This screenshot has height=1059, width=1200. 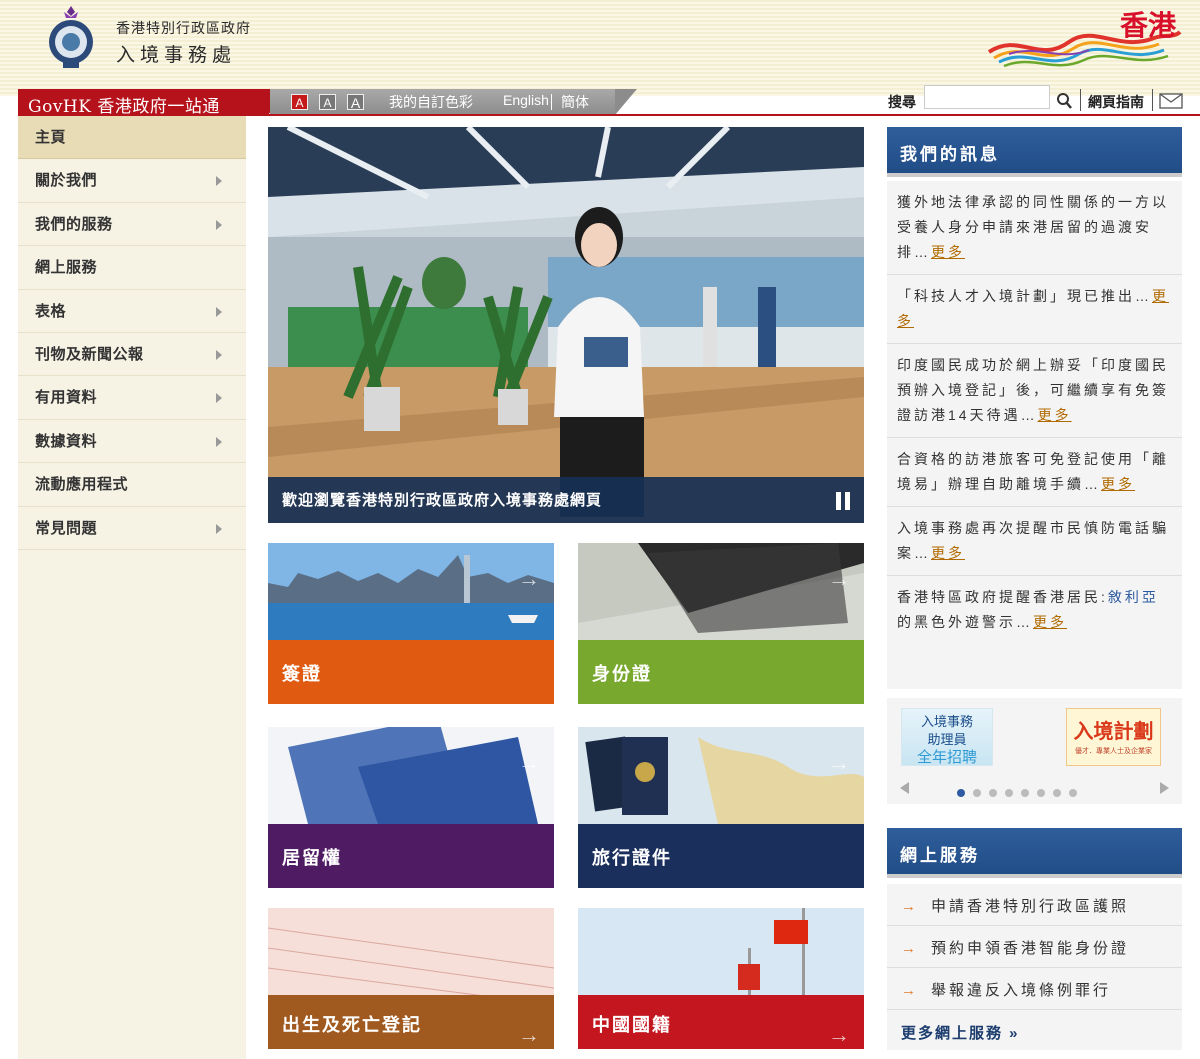 What do you see at coordinates (1113, 751) in the screenshot?
I see `banner-text: 優才．專業人士及企業家` at bounding box center [1113, 751].